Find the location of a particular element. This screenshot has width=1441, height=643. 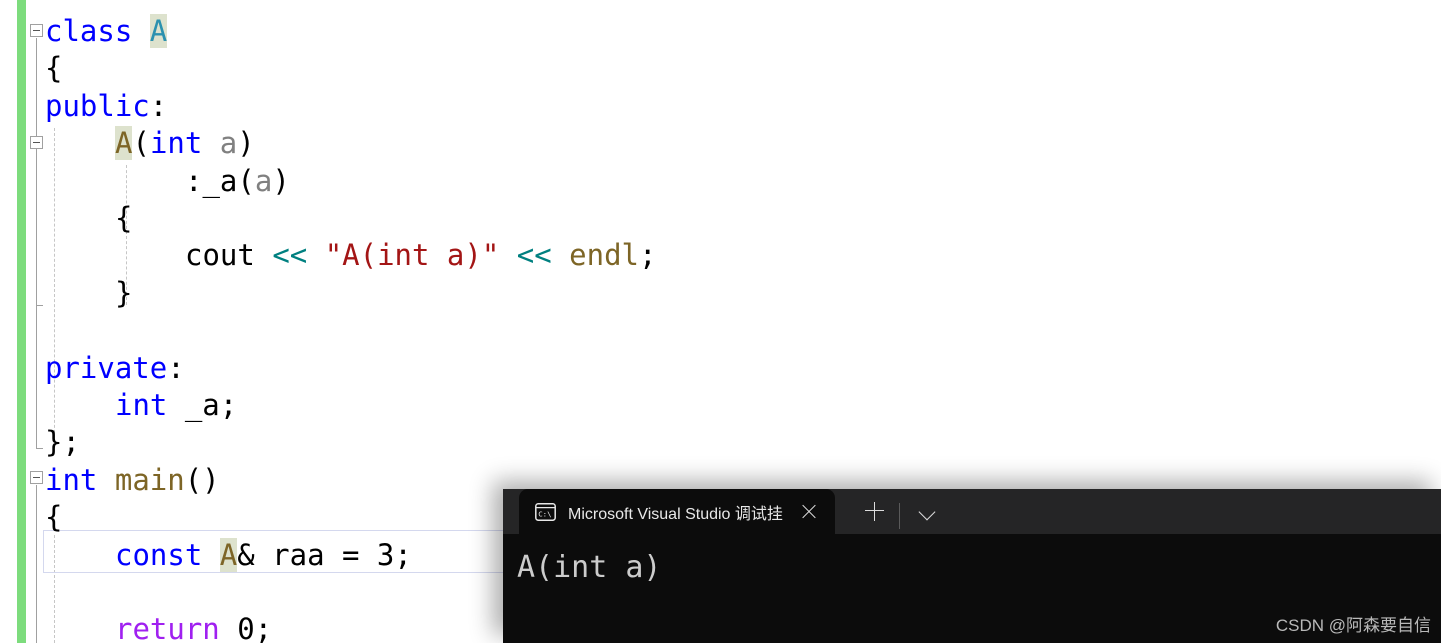

outline-rail-class-end is located at coordinates (39, 448).